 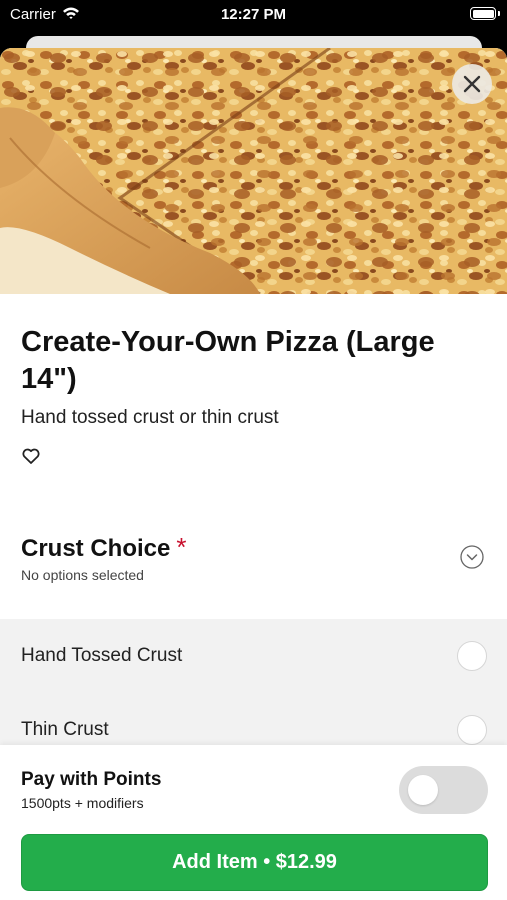 I want to click on heart-outline-icon, so click(x=31, y=456).